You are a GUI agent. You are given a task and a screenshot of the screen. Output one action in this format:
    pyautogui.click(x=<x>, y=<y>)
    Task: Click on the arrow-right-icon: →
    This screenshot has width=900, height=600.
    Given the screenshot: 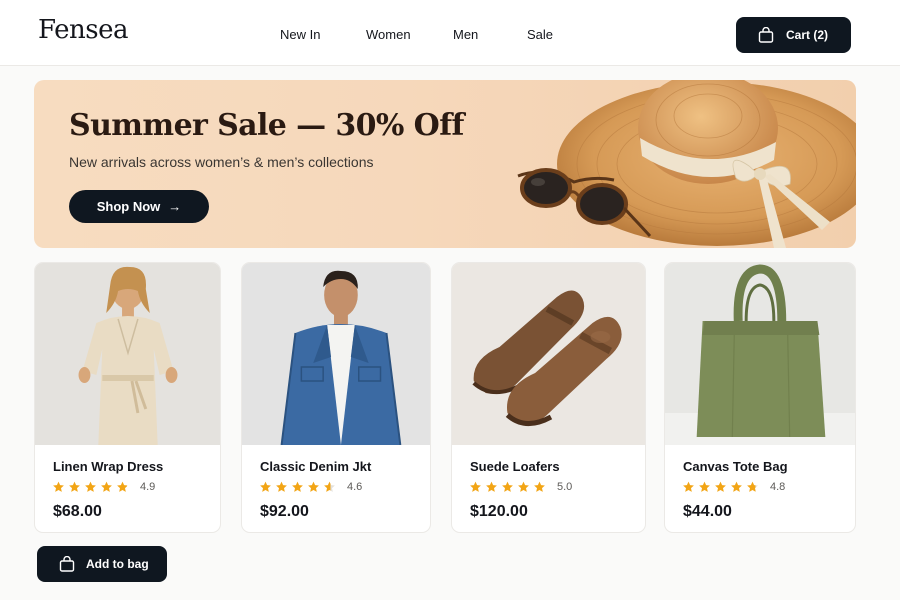 What is the action you would take?
    pyautogui.click(x=175, y=206)
    